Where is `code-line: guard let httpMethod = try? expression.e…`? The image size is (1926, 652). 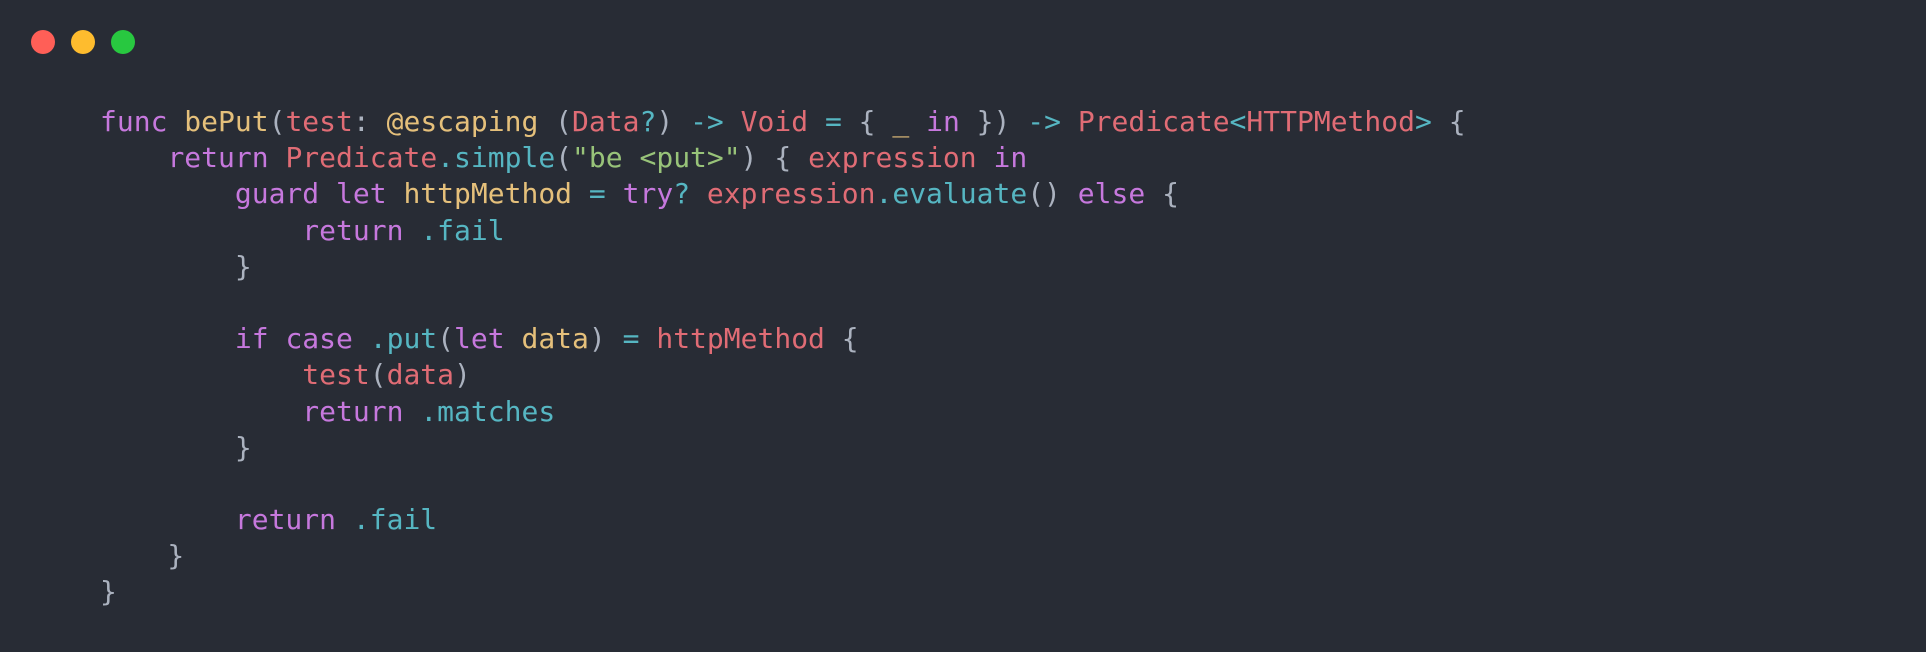
code-line: guard let httpMethod = try? expression.e… is located at coordinates (783, 194).